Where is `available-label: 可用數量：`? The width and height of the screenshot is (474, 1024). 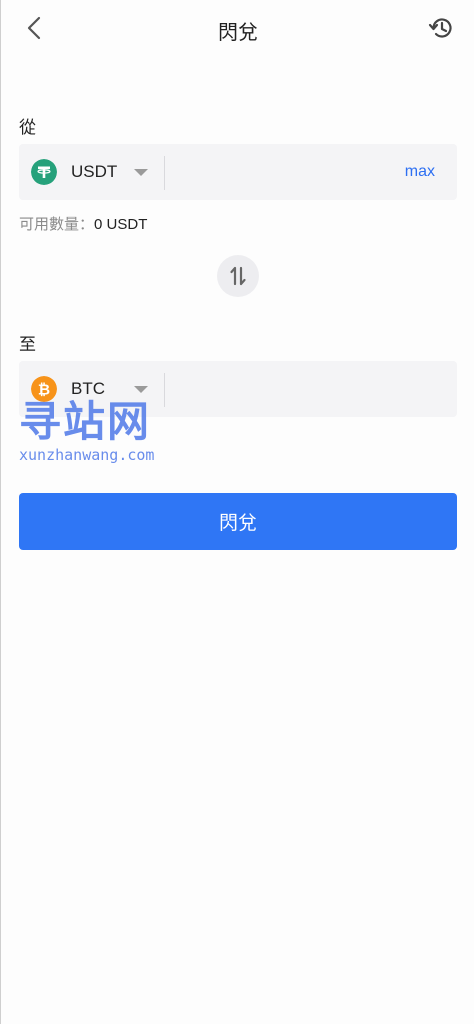 available-label: 可用數量： is located at coordinates (57, 224).